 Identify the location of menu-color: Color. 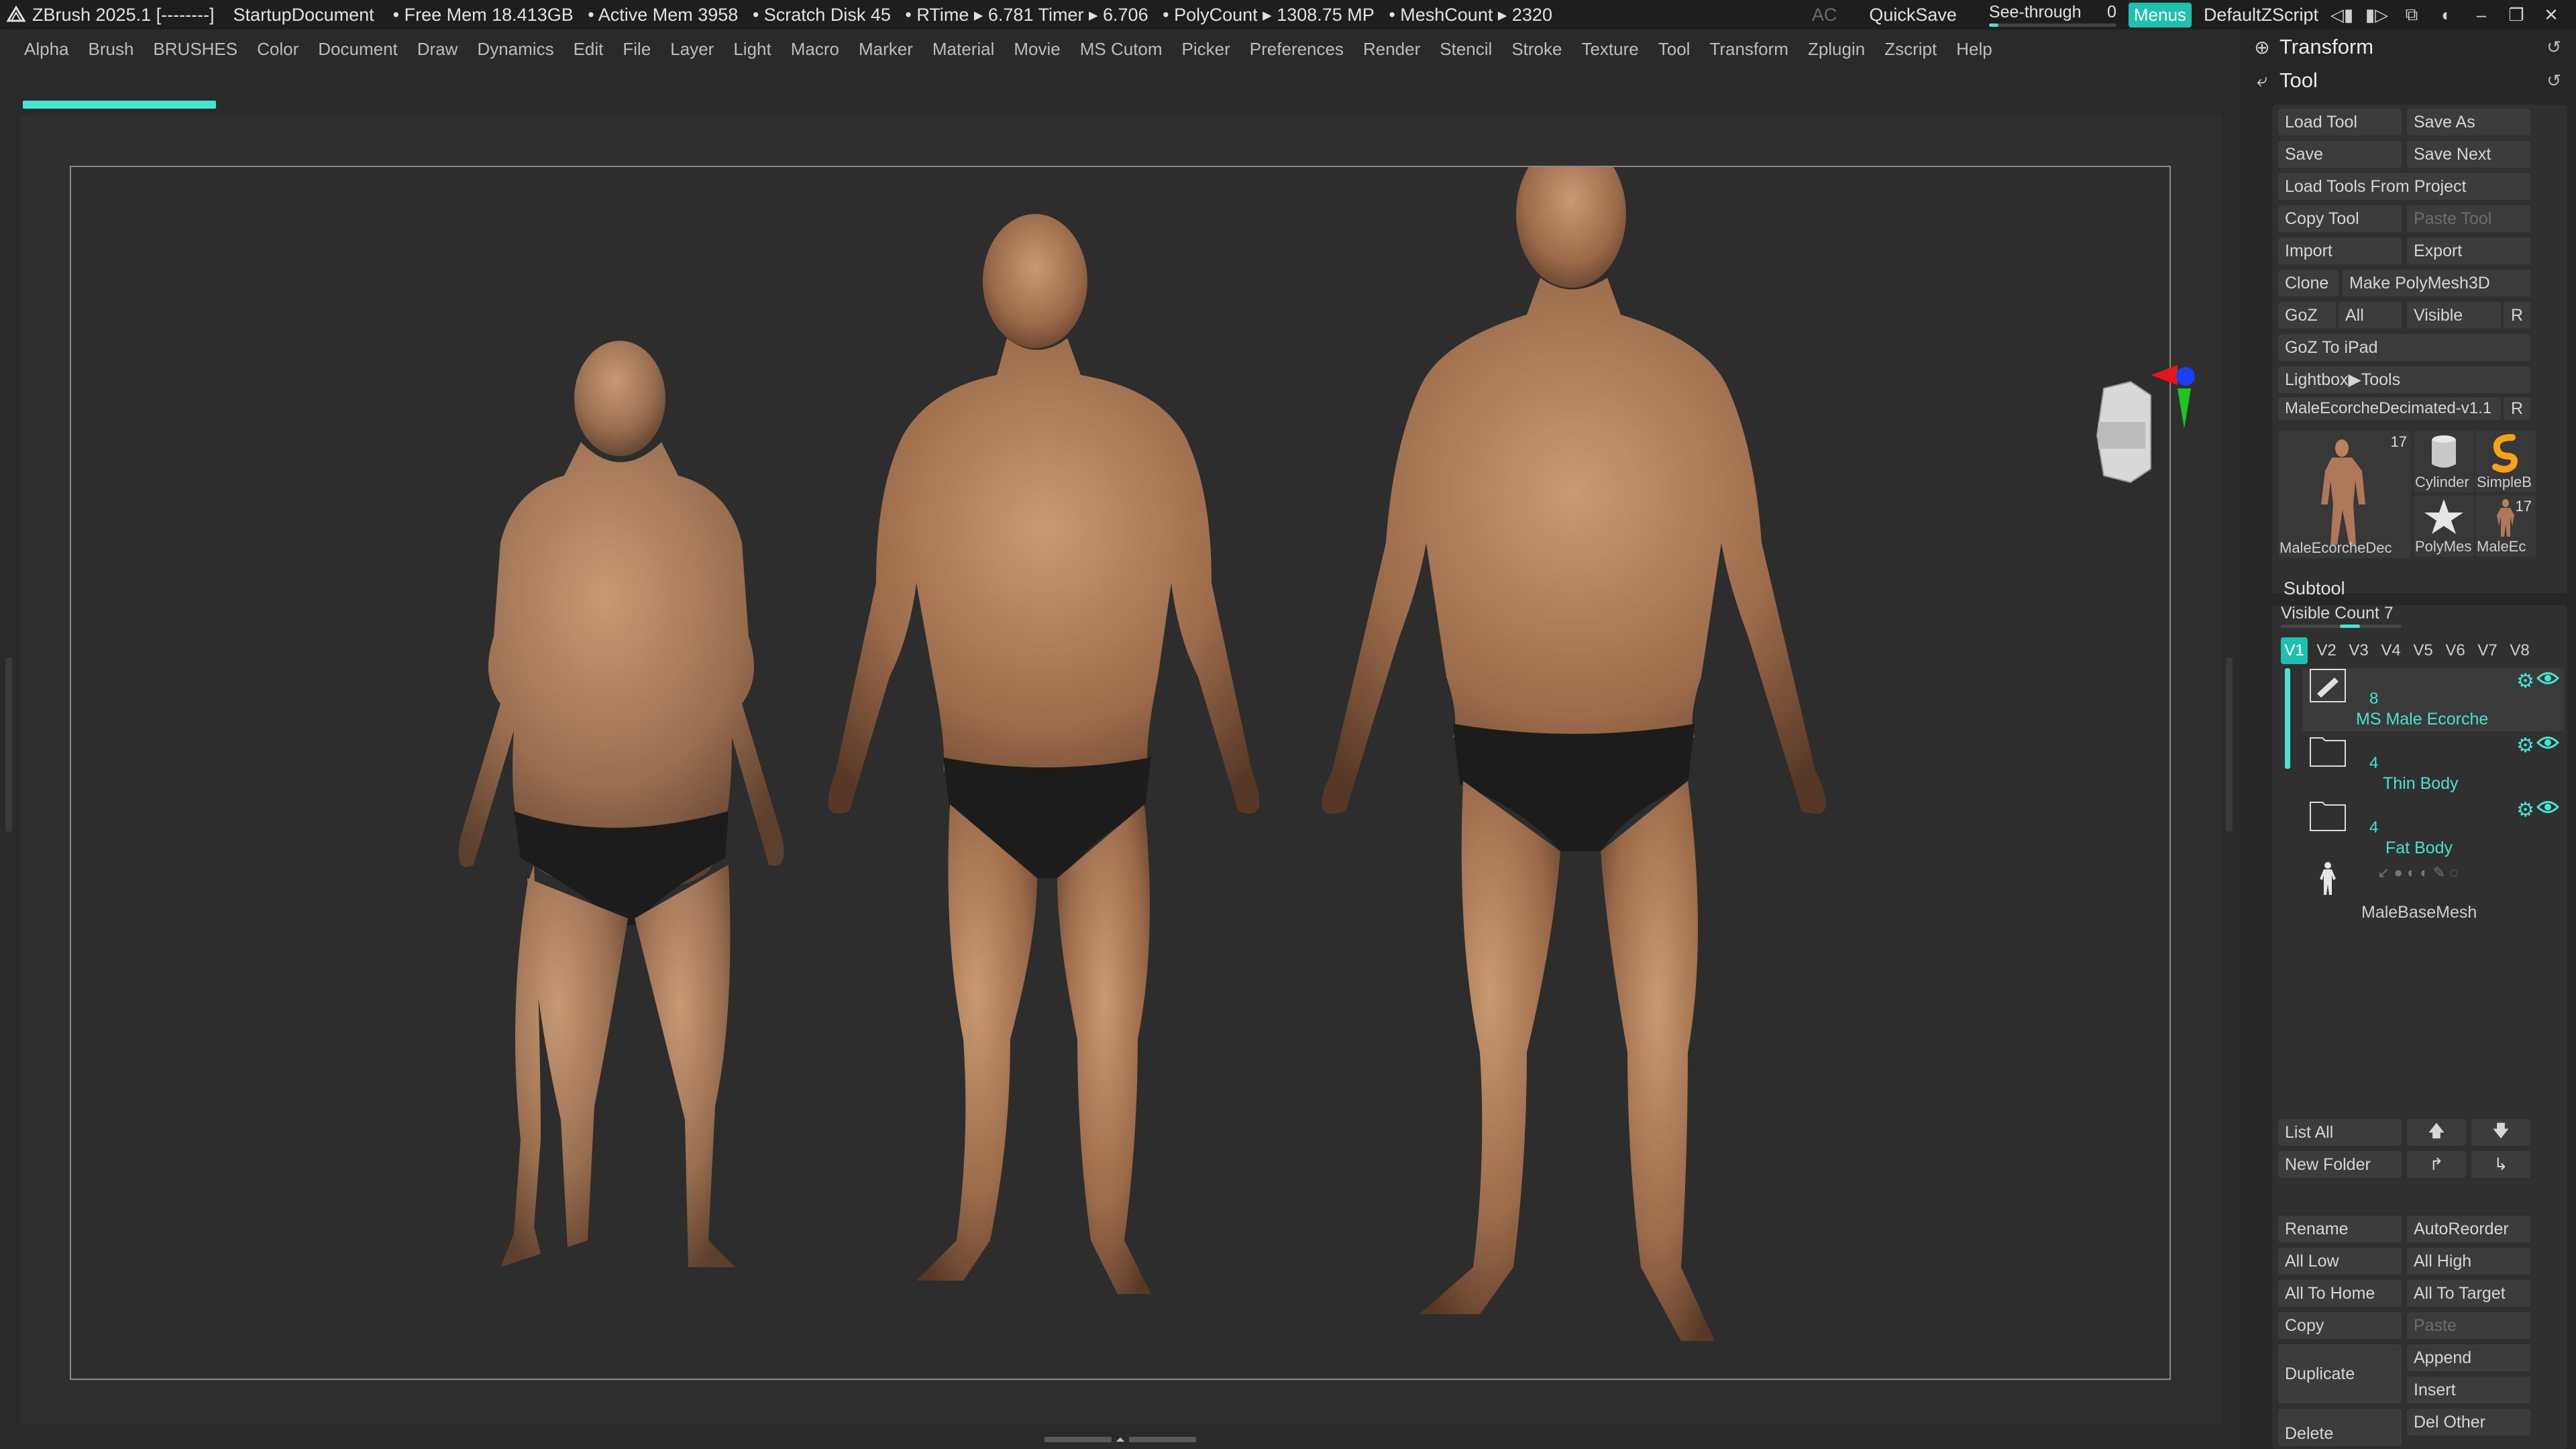
(278, 49).